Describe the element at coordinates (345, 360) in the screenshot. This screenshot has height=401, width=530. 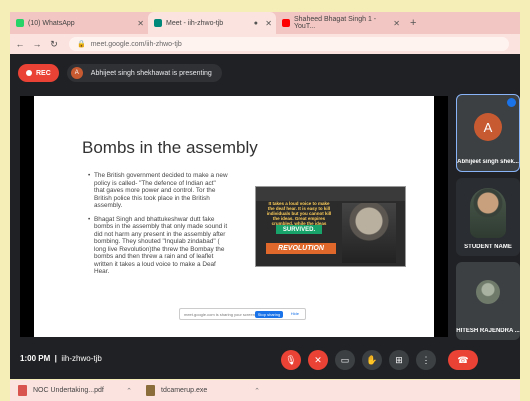
I see `captions-icon: ▭` at that location.